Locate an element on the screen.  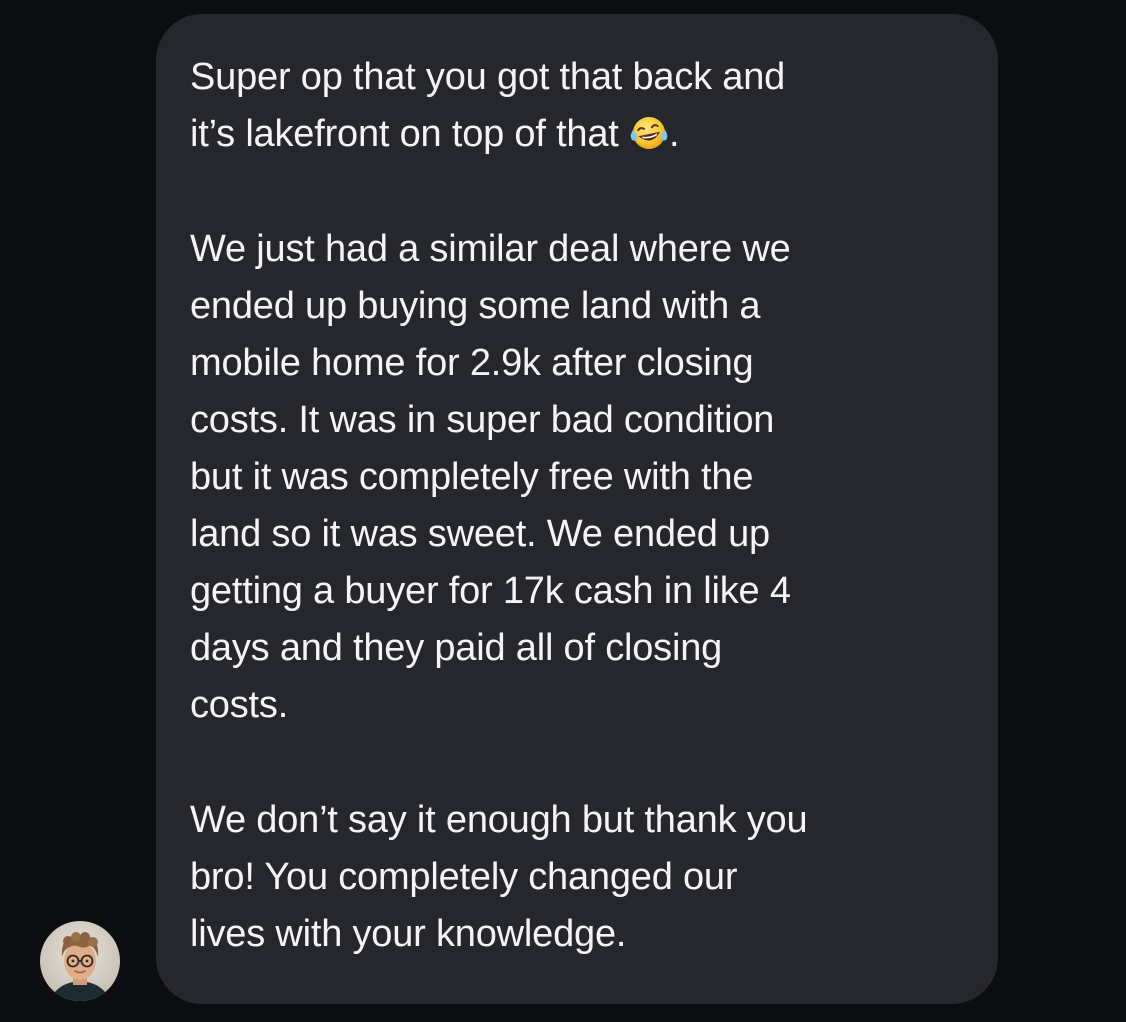
message-line: but it was completely free with the is located at coordinates (472, 477).